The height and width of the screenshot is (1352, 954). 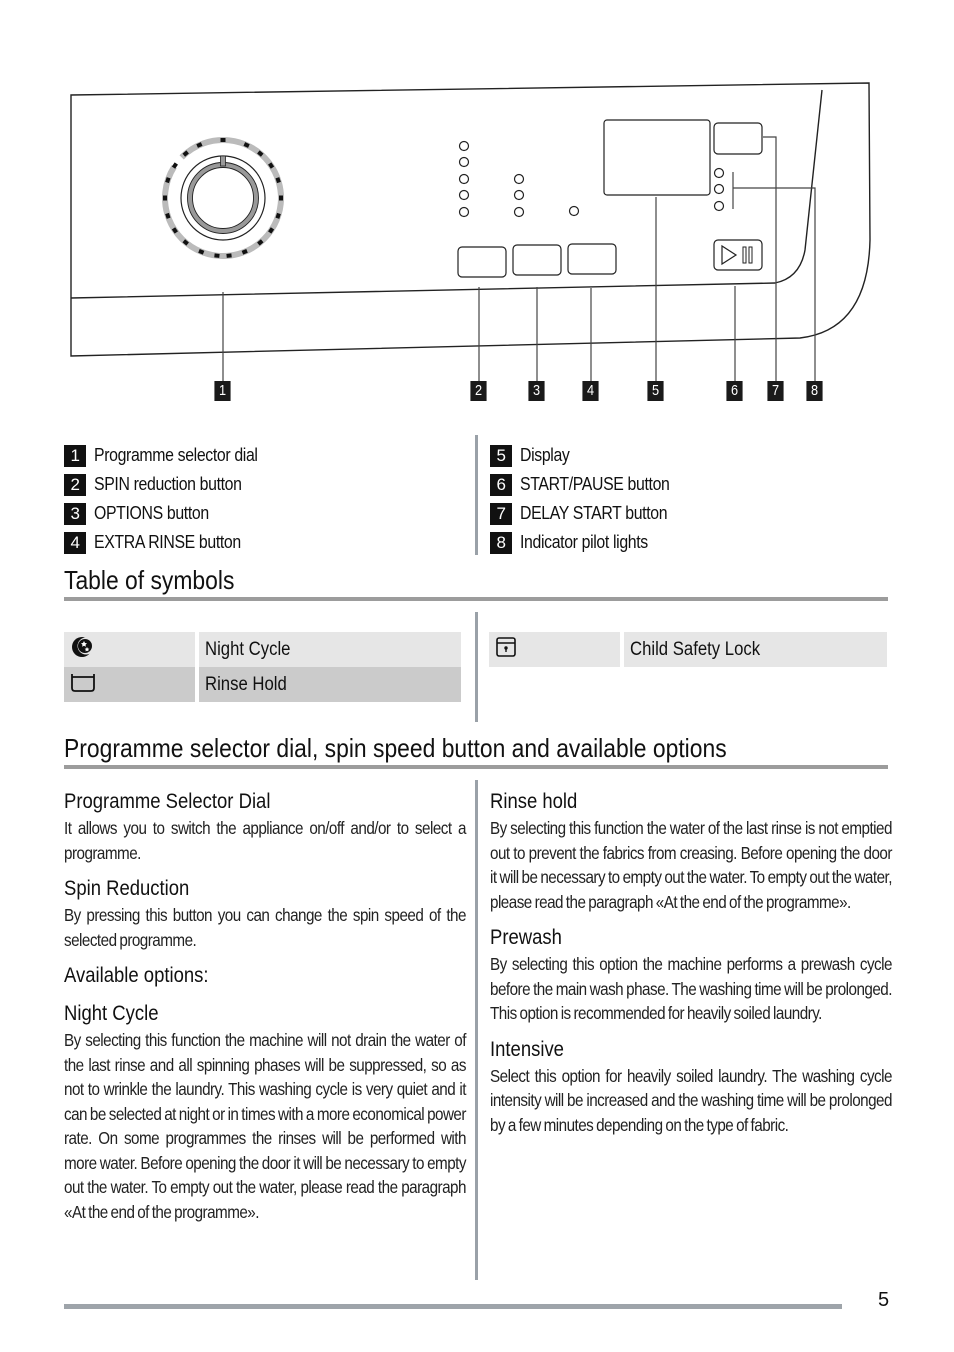 I want to click on play-pause-icon, so click(x=737, y=255).